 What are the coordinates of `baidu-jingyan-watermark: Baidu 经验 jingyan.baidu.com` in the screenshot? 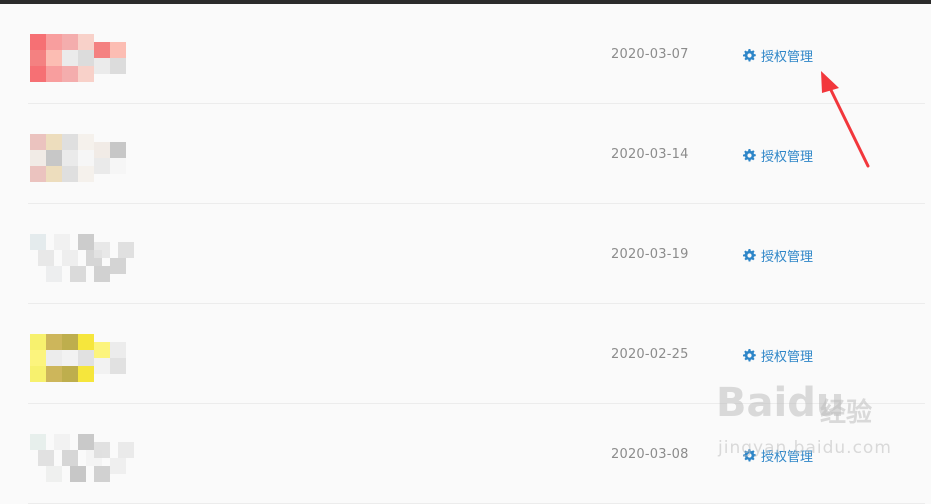 It's located at (811, 425).